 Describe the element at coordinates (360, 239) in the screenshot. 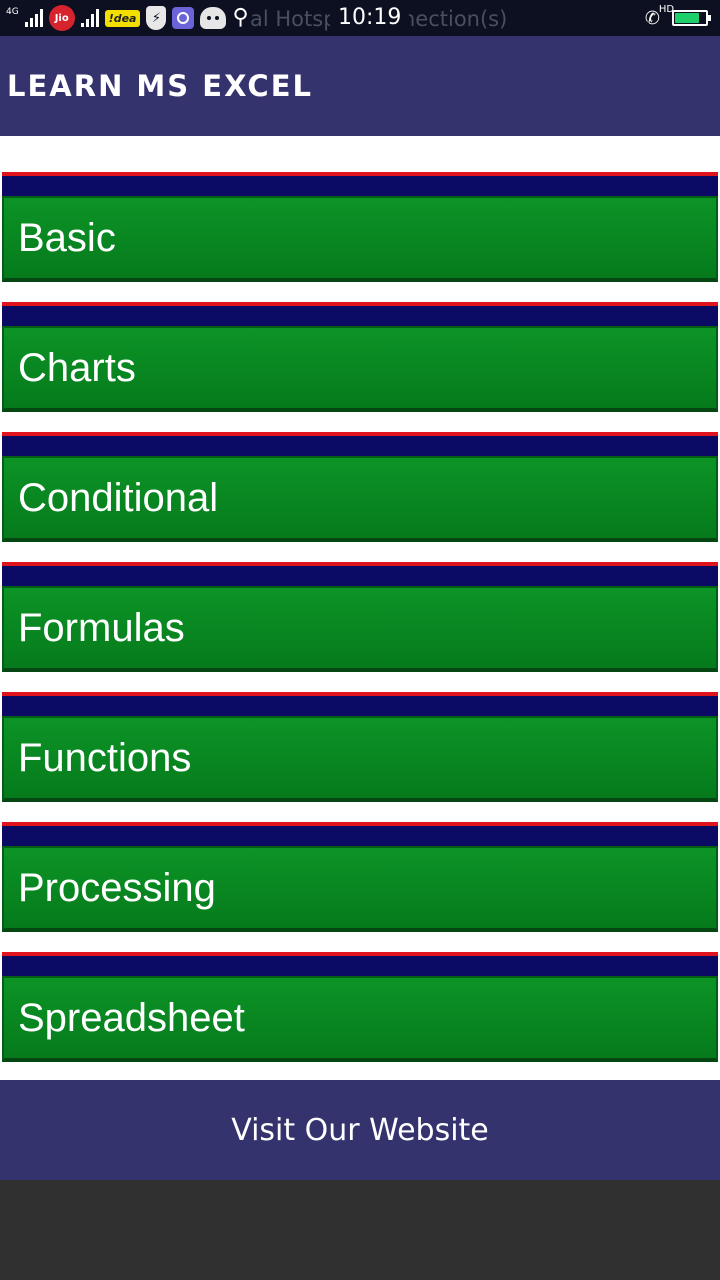

I see `basic-button: Basic` at that location.